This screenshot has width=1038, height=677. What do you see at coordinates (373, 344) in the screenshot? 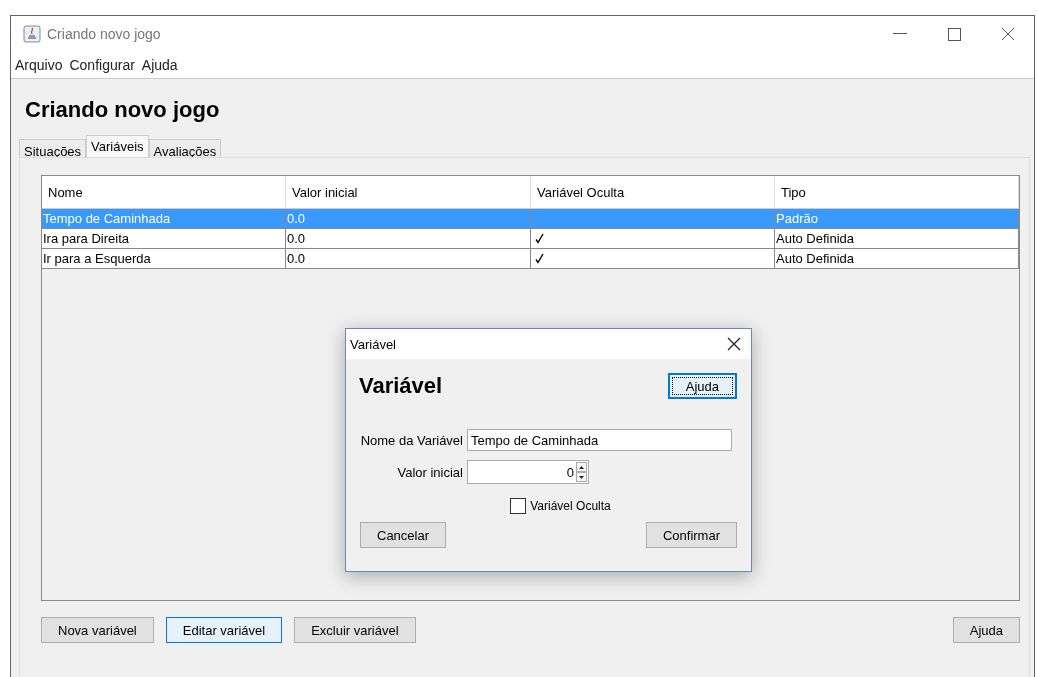
I see `dialog-title: Variável` at bounding box center [373, 344].